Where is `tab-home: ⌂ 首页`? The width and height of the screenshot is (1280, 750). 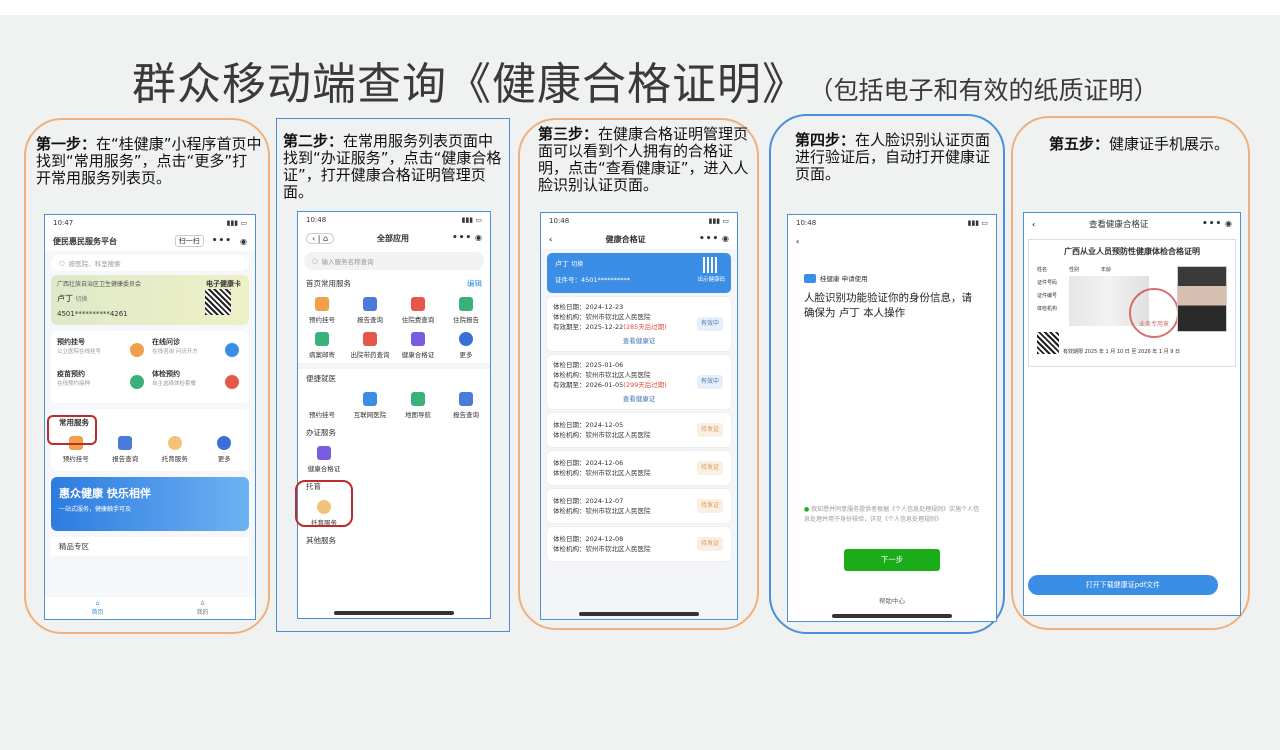 tab-home: ⌂ 首页 is located at coordinates (97, 608).